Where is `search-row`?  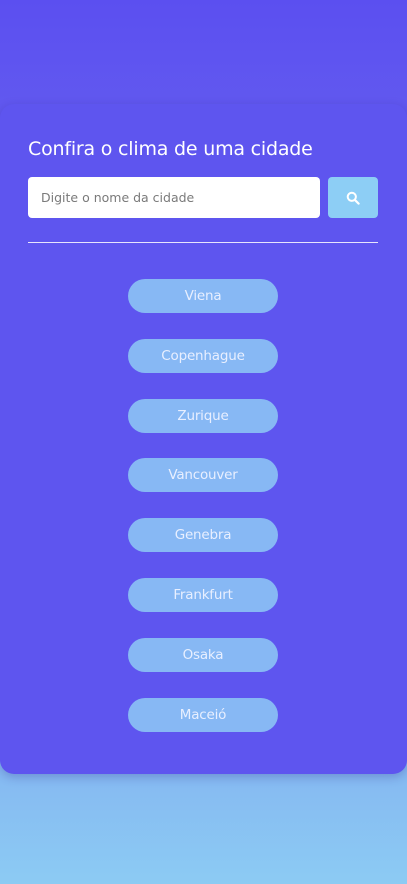 search-row is located at coordinates (203, 197).